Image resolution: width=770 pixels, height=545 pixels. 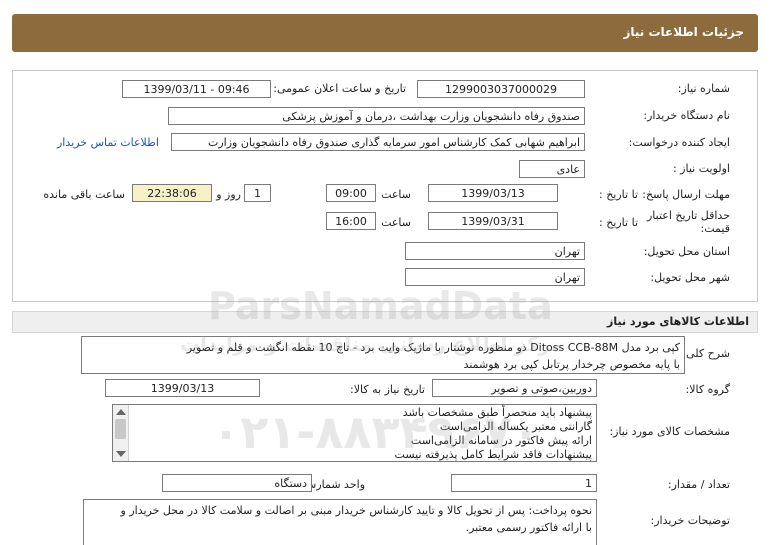 I want to click on page-title-bar: جزئیات اطلاعات نیاز, so click(x=385, y=33).